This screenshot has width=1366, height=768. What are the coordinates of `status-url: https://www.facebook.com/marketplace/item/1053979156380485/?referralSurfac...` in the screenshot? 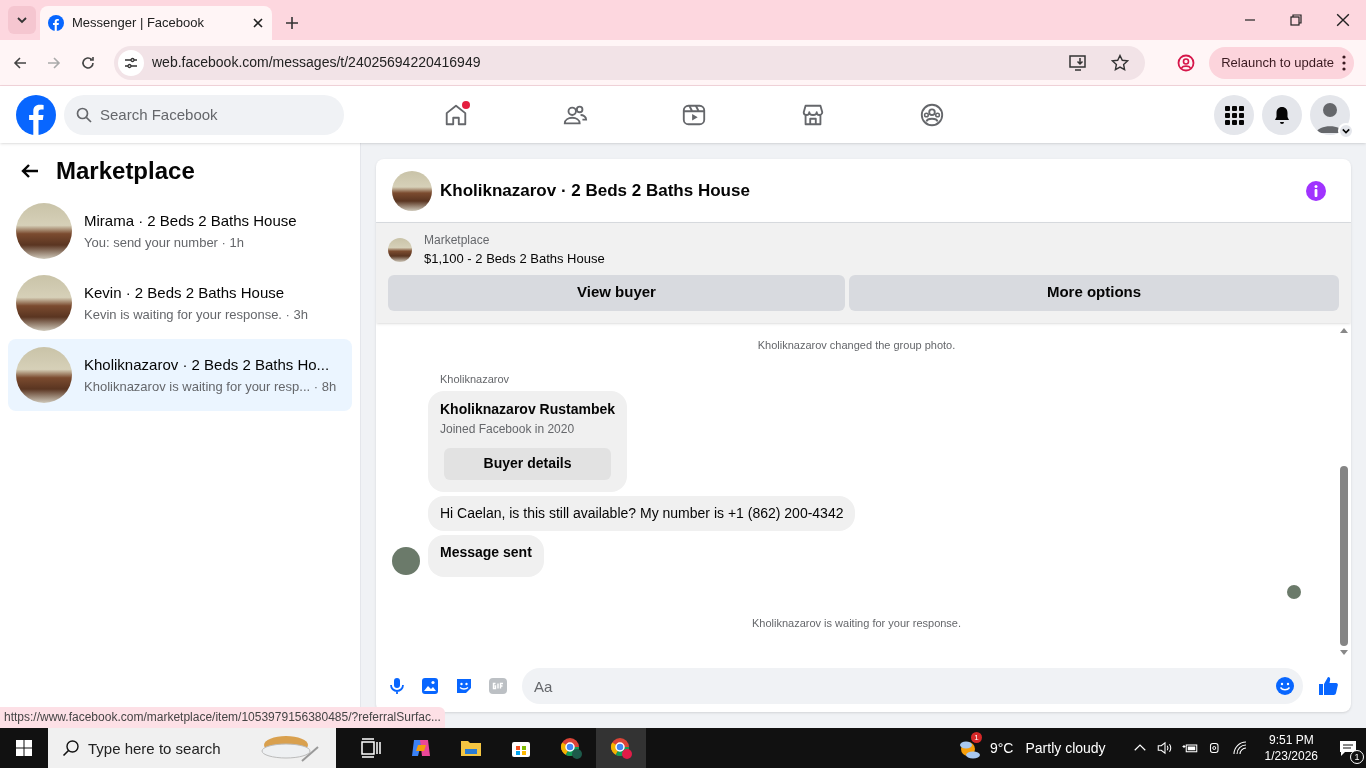 It's located at (222, 717).